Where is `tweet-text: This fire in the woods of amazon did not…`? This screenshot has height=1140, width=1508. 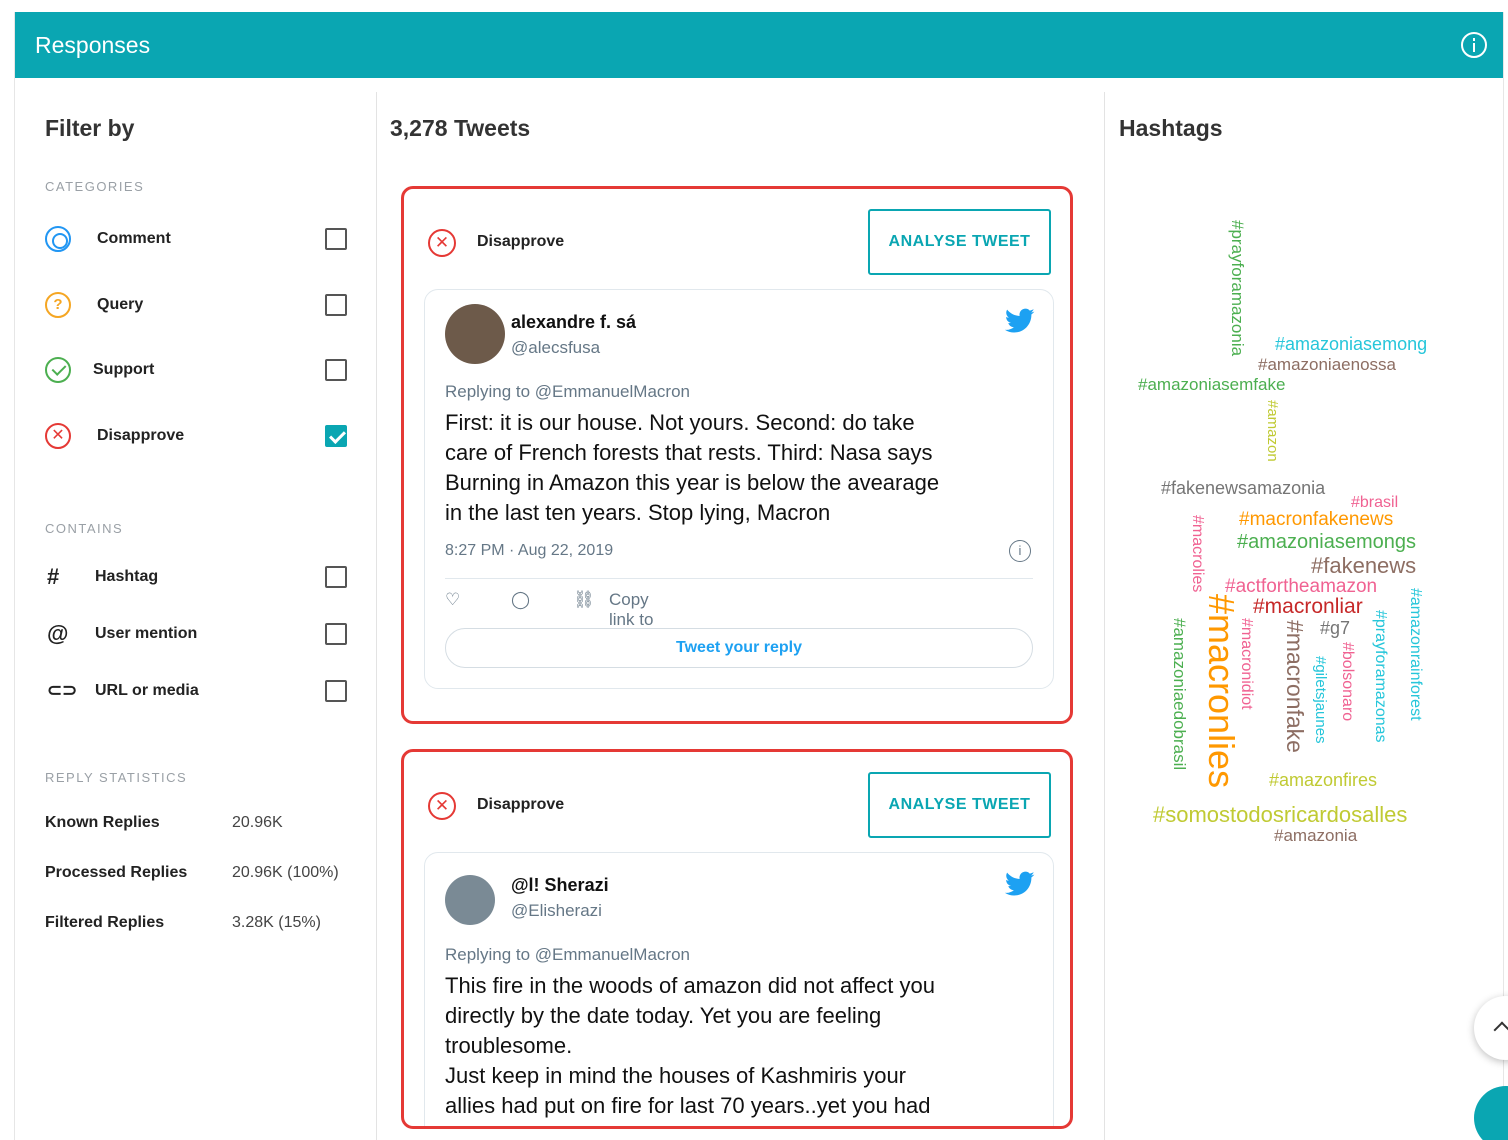
tweet-text: This fire in the woods of amazon did not… is located at coordinates (690, 1045).